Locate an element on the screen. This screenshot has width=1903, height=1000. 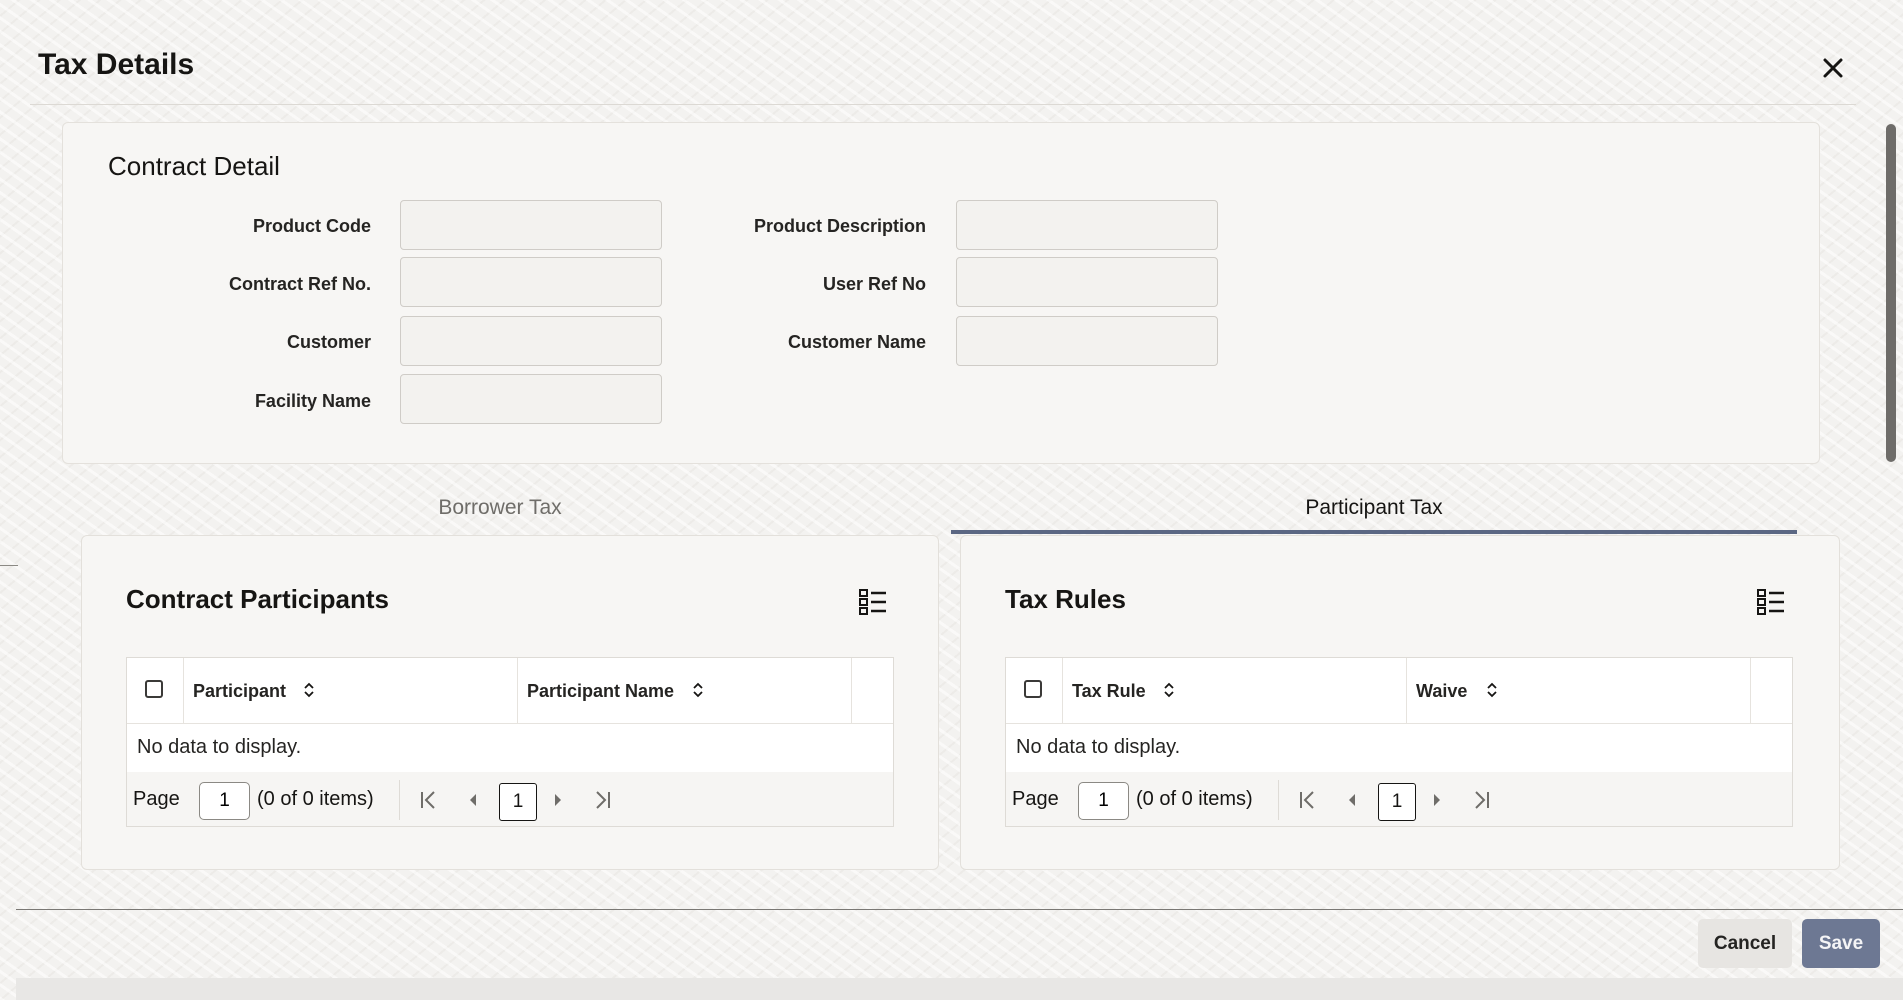
column-participant-name: Participant Name is located at coordinates (684, 690).